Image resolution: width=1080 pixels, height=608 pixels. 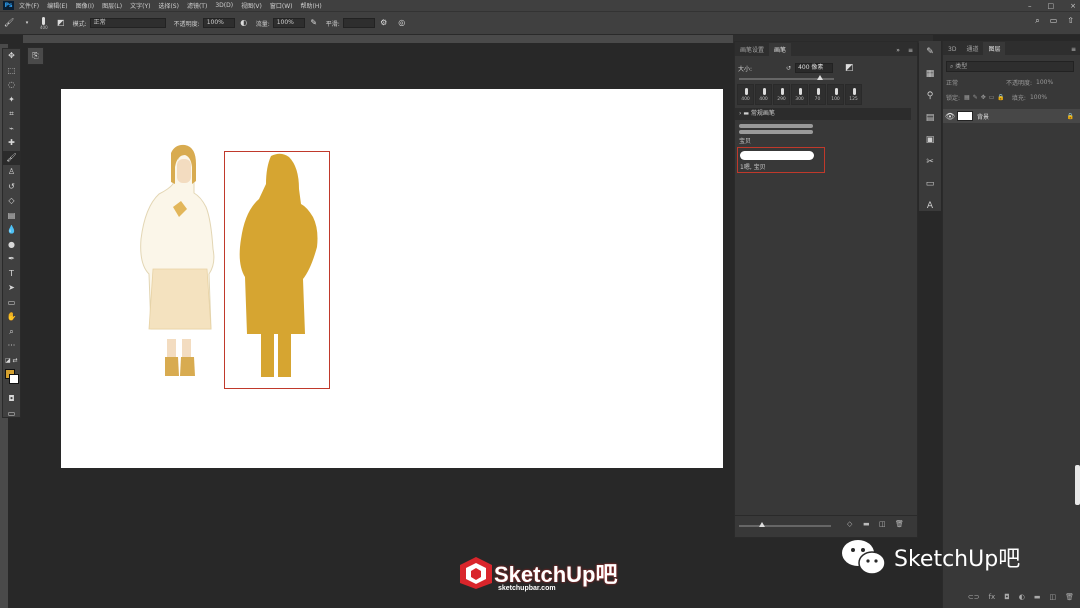 I want to click on adjustment-layer-icon: ◐, so click(x=1022, y=597).